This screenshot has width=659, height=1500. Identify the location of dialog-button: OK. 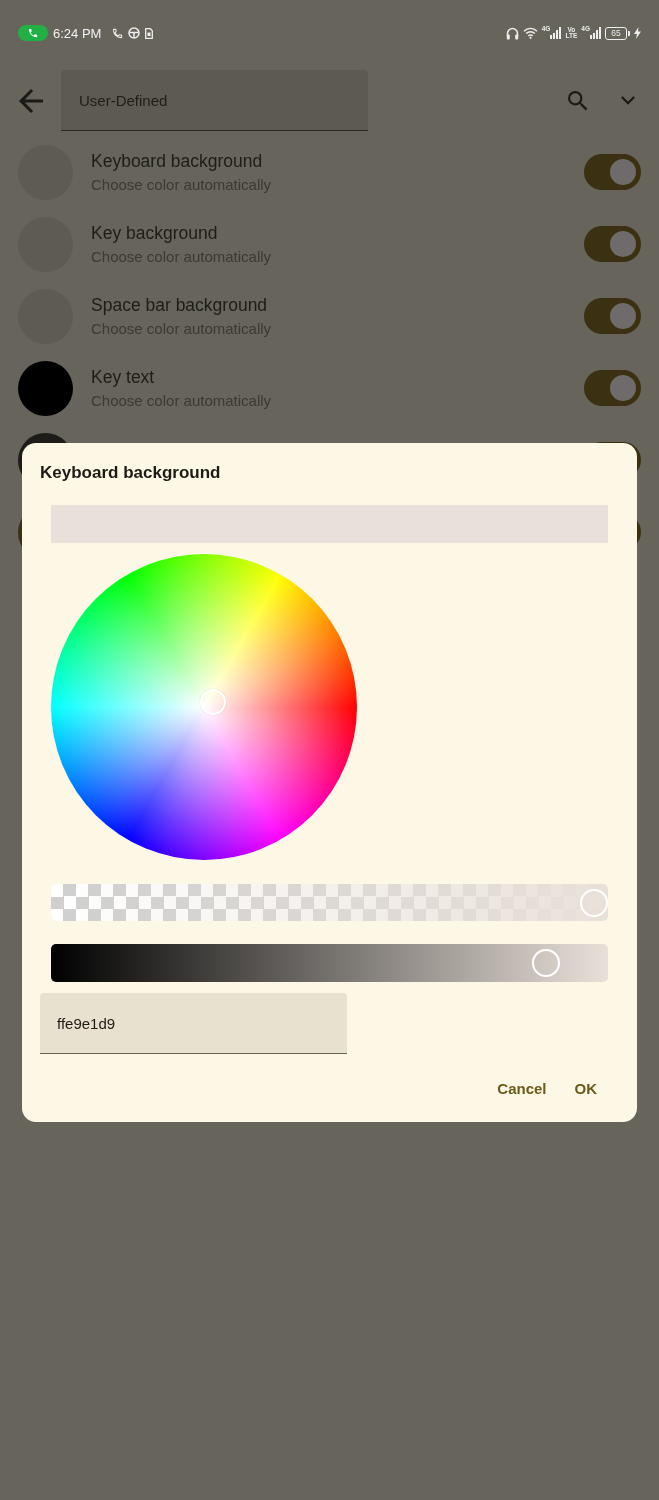
(585, 1089).